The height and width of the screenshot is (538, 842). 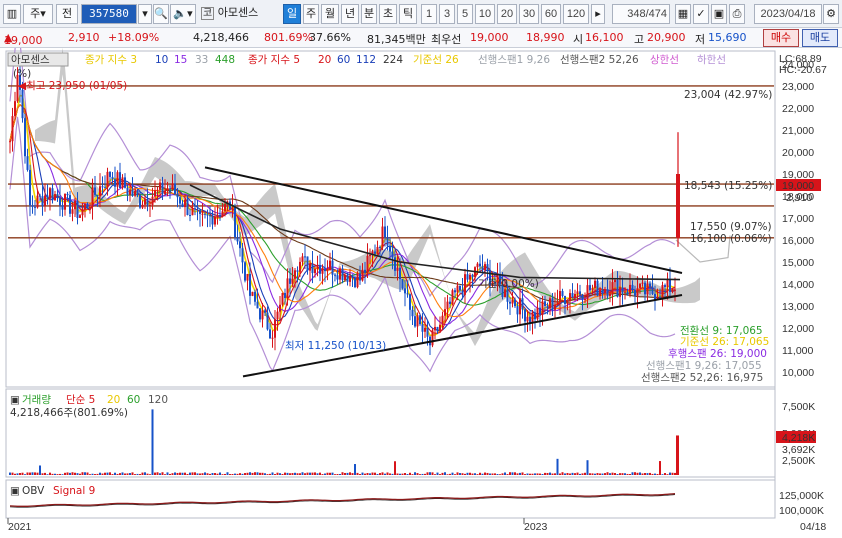 What do you see at coordinates (343, 60) in the screenshot?
I see `legend-ma2-60: 60` at bounding box center [343, 60].